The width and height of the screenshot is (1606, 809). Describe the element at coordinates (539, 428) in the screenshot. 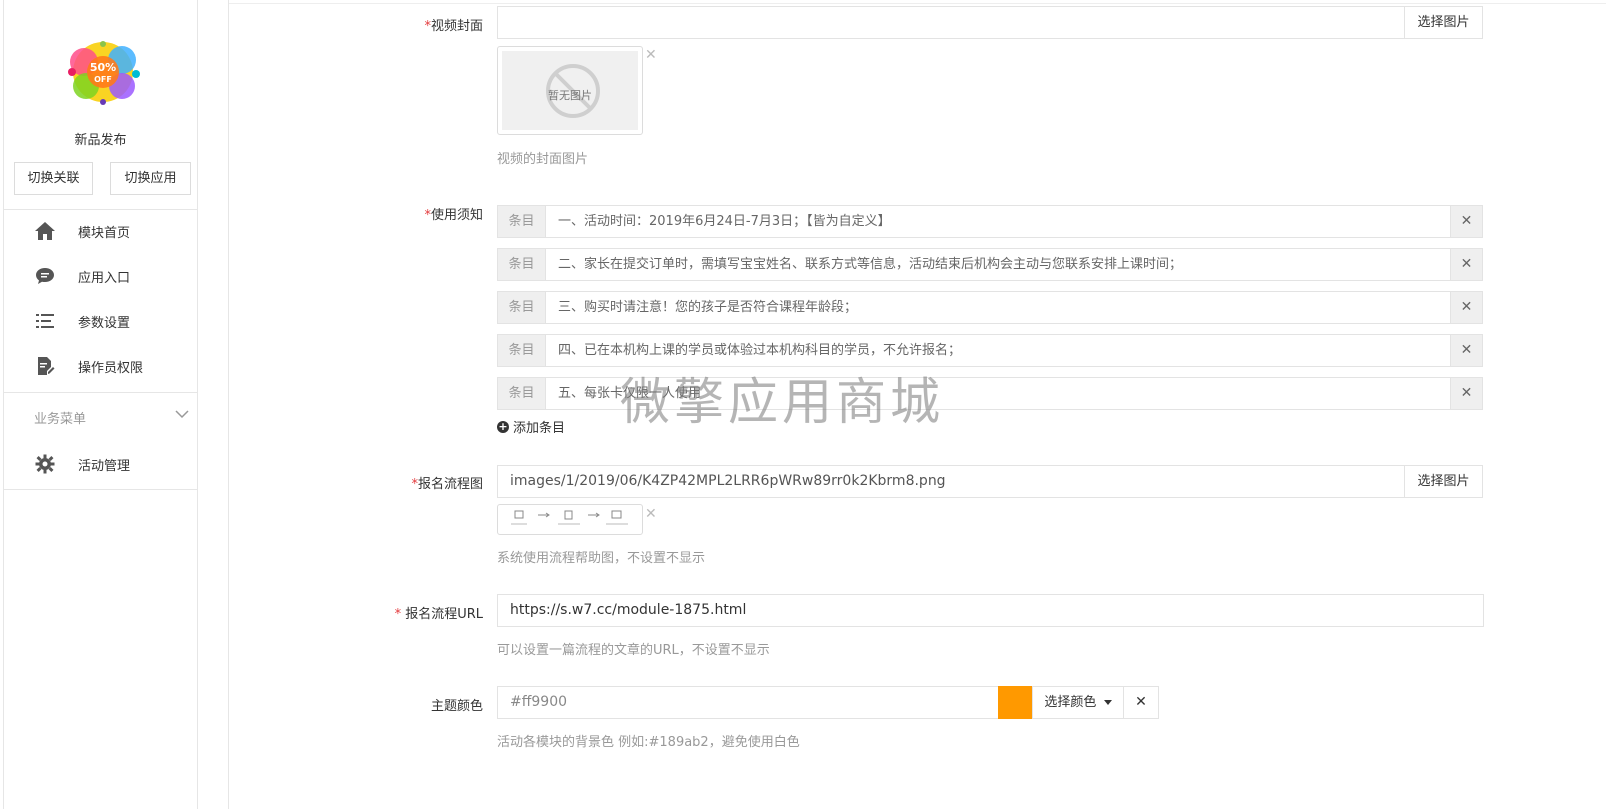

I see `add-item-label: 添加条目` at that location.